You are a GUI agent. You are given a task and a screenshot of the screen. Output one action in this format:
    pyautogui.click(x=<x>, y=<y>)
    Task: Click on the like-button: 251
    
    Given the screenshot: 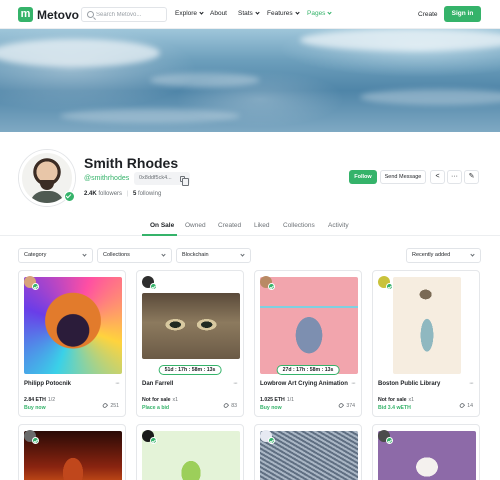 What is the action you would take?
    pyautogui.click(x=110, y=405)
    